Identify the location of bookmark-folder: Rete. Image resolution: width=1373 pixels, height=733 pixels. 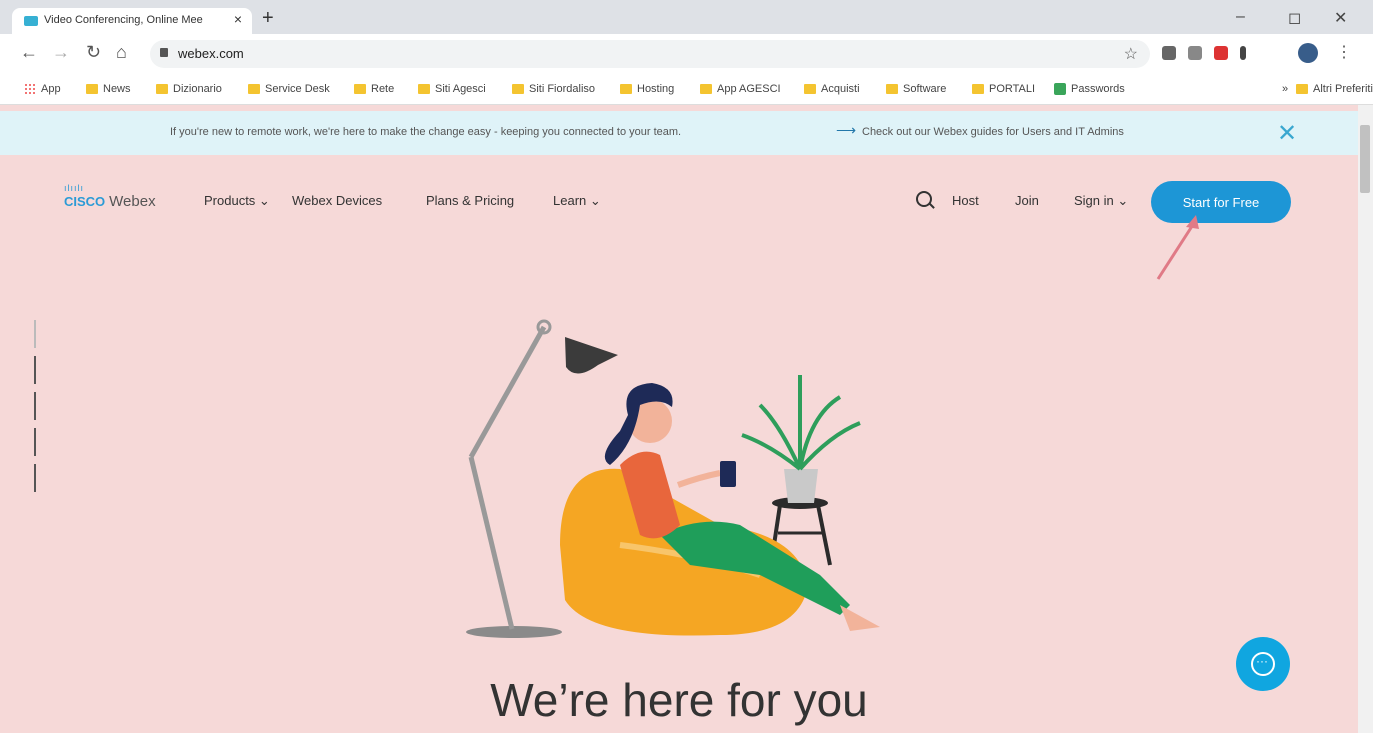
(374, 89).